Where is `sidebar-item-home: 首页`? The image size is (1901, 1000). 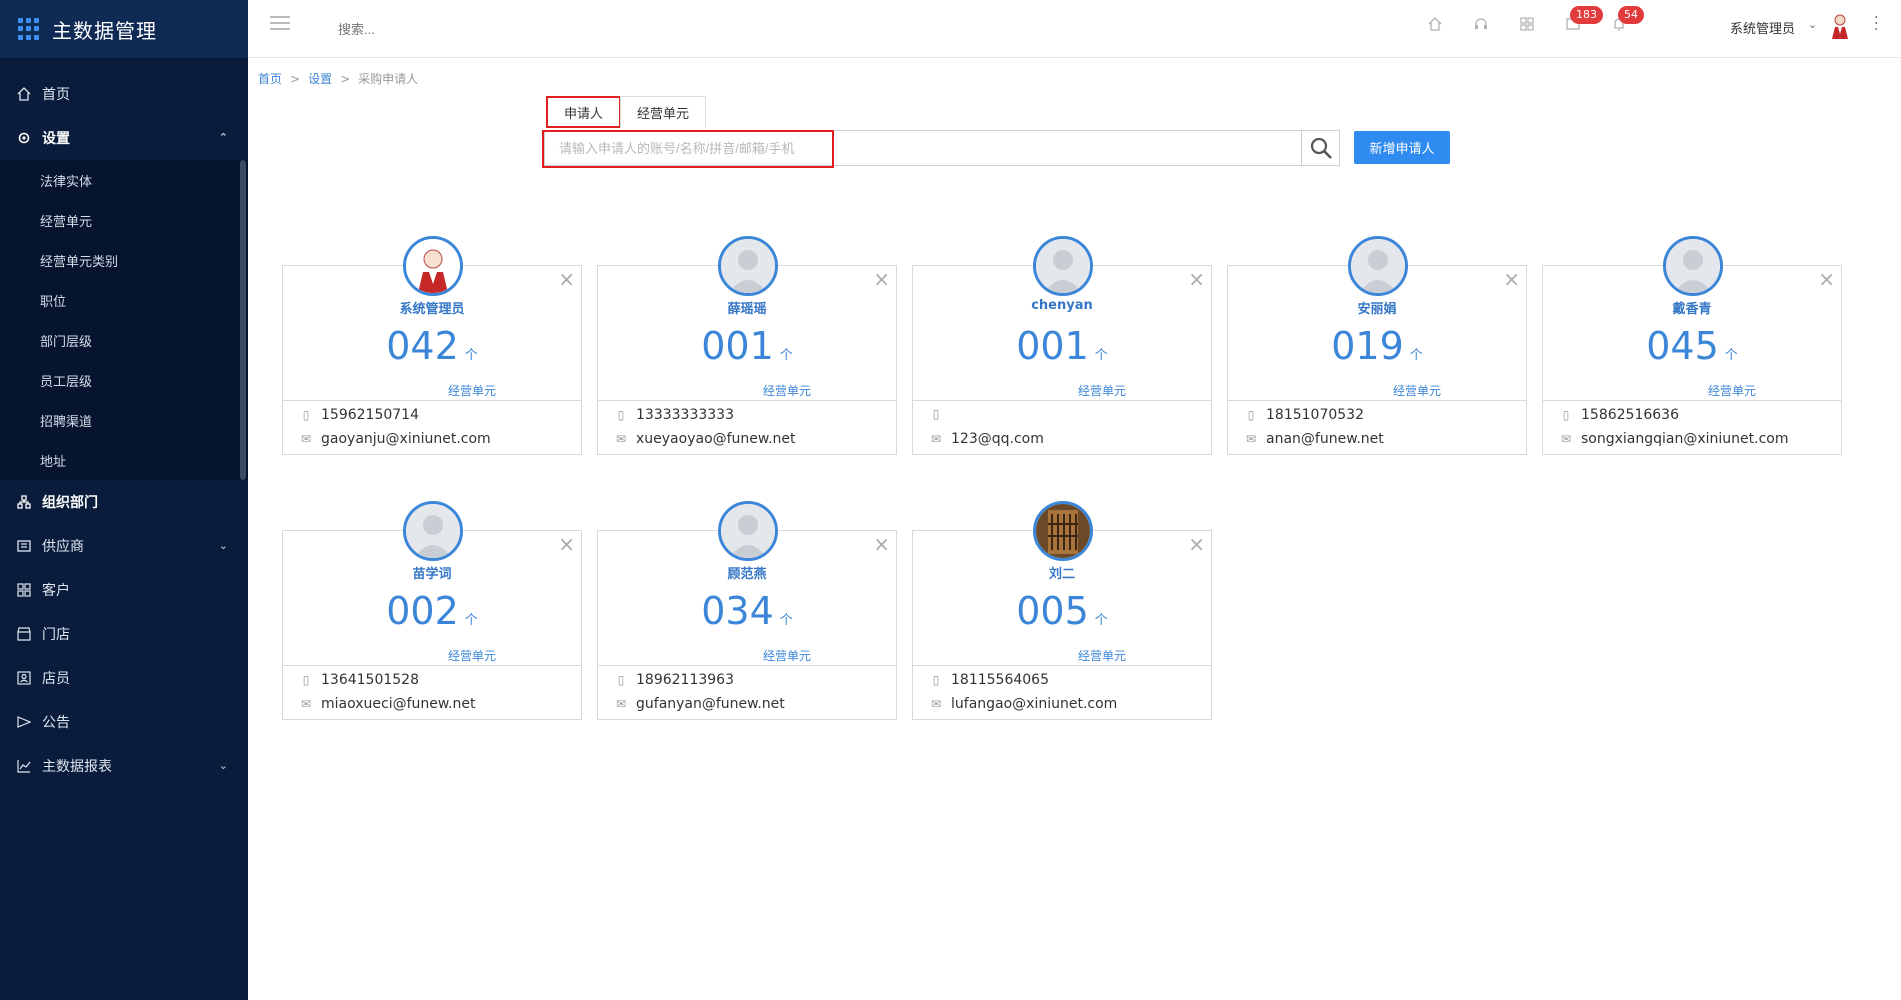 sidebar-item-home: 首页 is located at coordinates (124, 94).